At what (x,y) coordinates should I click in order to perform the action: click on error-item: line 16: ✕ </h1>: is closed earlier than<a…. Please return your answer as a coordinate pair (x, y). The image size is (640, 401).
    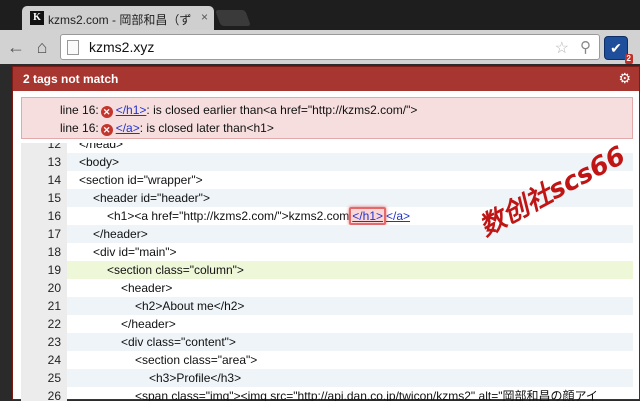
    Looking at the image, I should click on (238, 110).